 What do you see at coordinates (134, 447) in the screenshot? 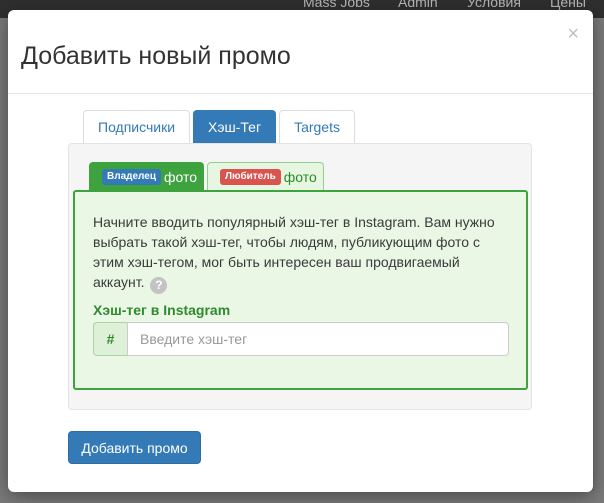
I see `add-promo-button: Добавить промо` at bounding box center [134, 447].